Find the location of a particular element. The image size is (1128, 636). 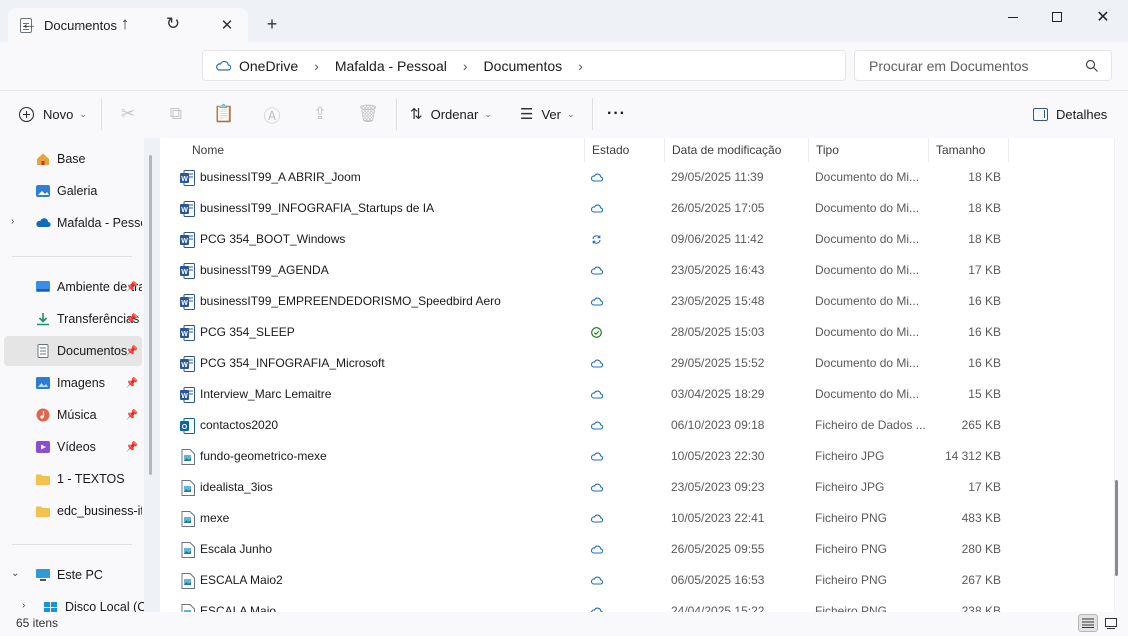

share-button: ⇪ is located at coordinates (320, 114).